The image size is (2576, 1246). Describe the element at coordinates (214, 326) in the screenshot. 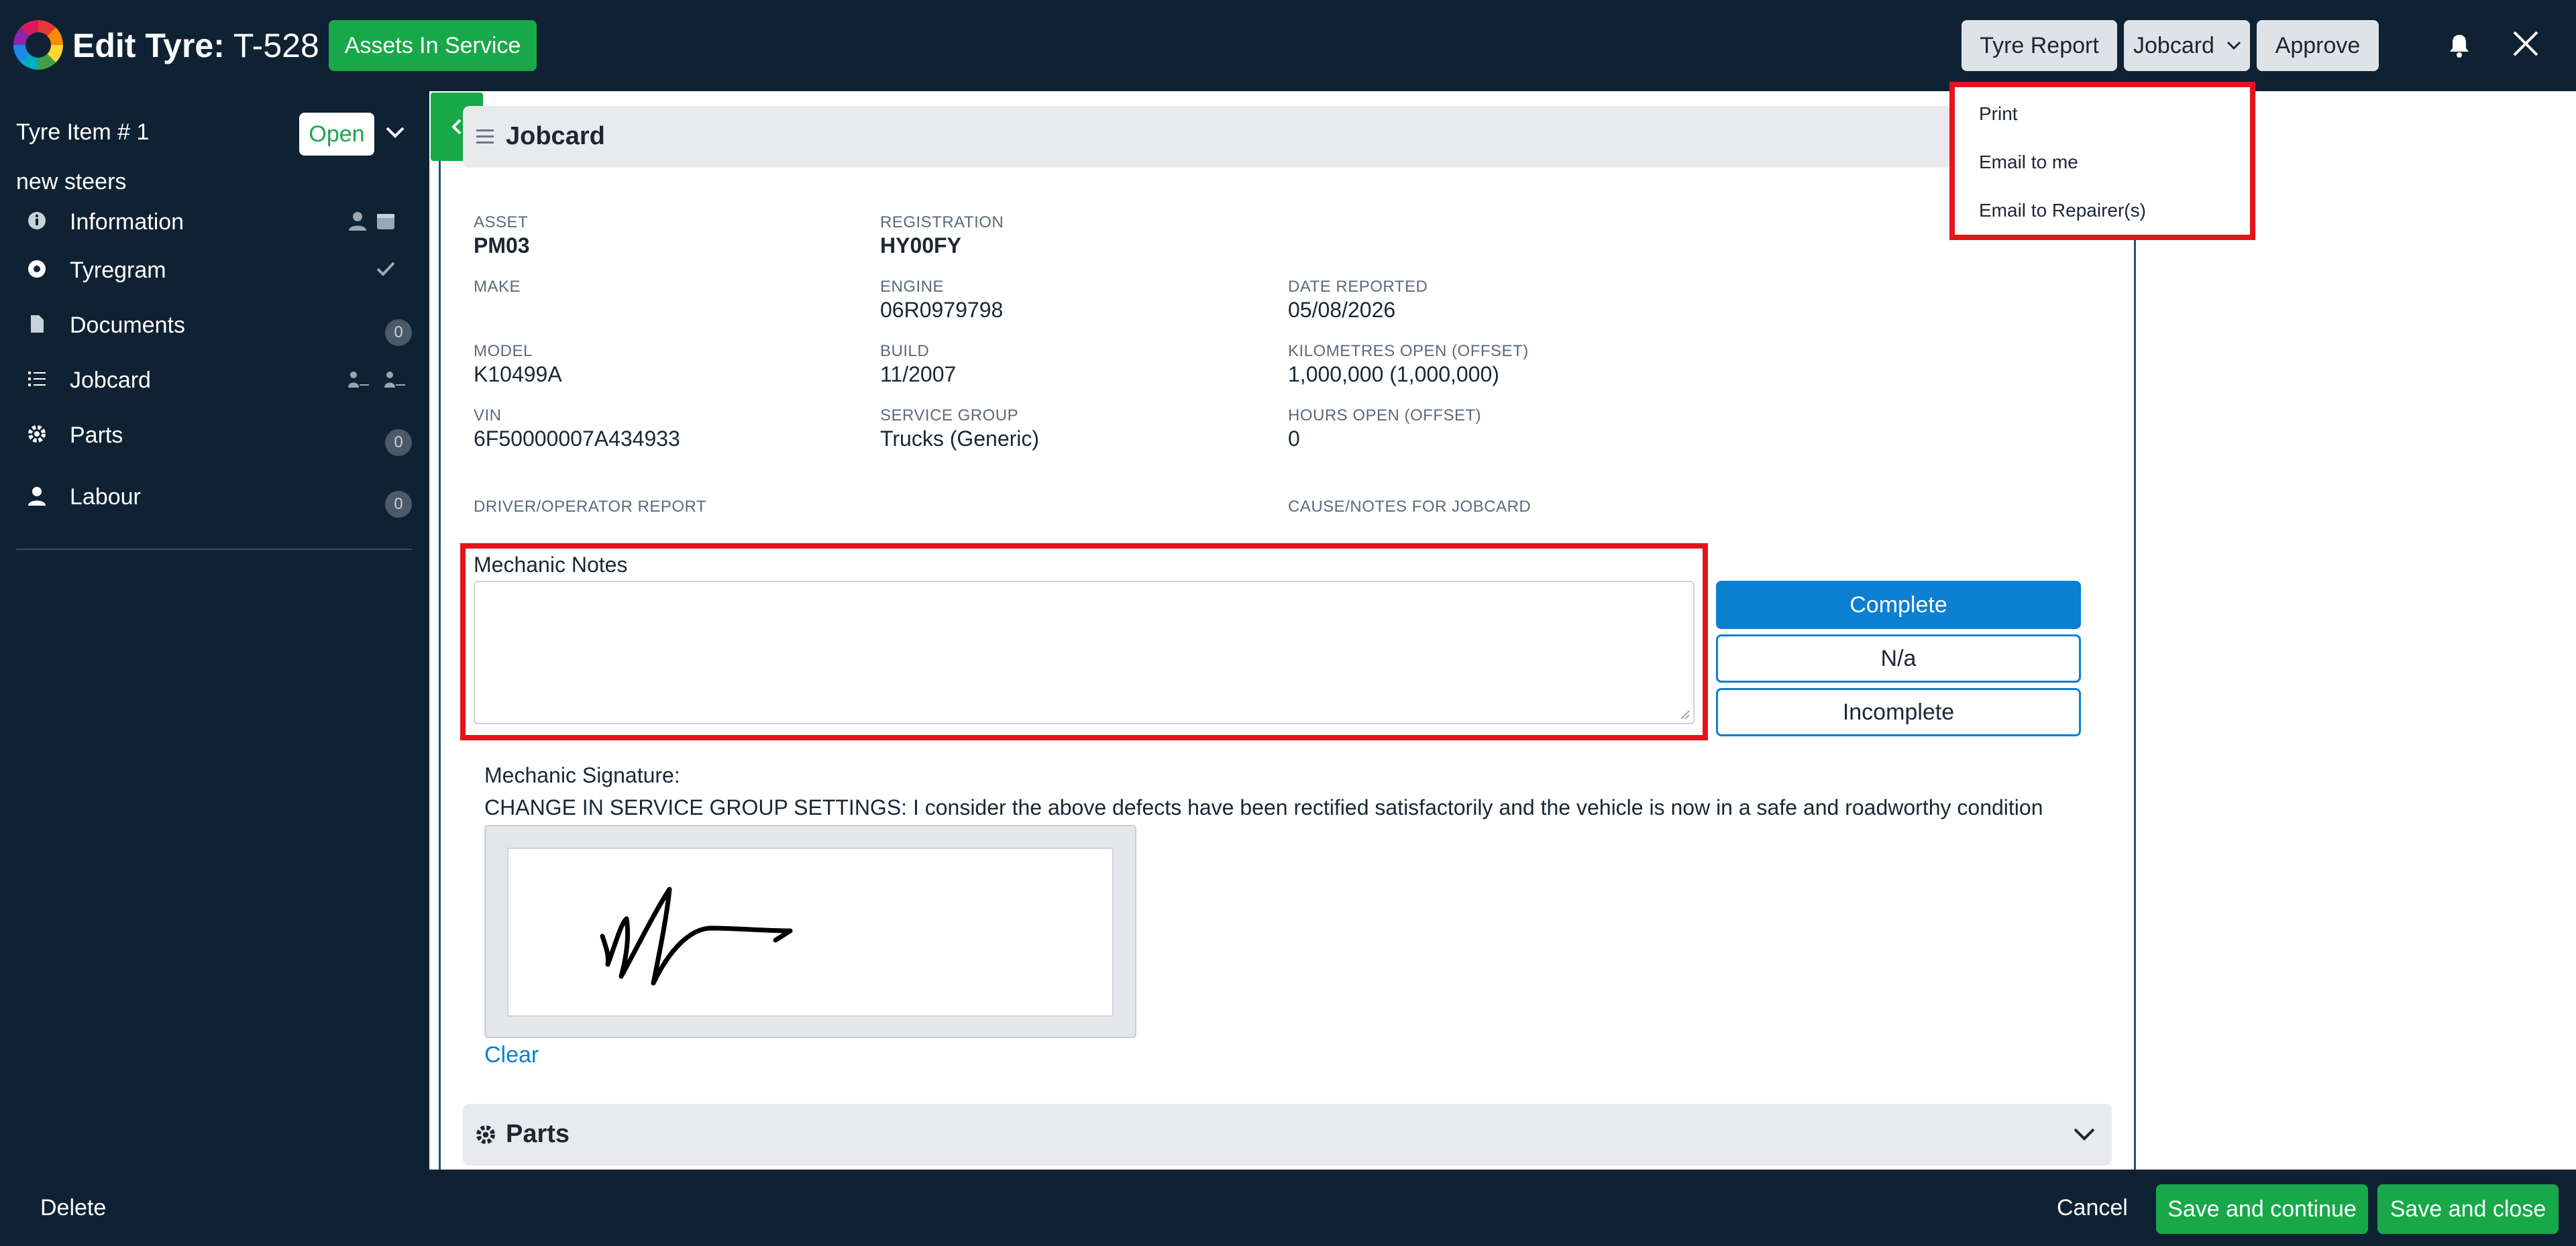

I see `sidebar-item-documents: Documents 0` at that location.